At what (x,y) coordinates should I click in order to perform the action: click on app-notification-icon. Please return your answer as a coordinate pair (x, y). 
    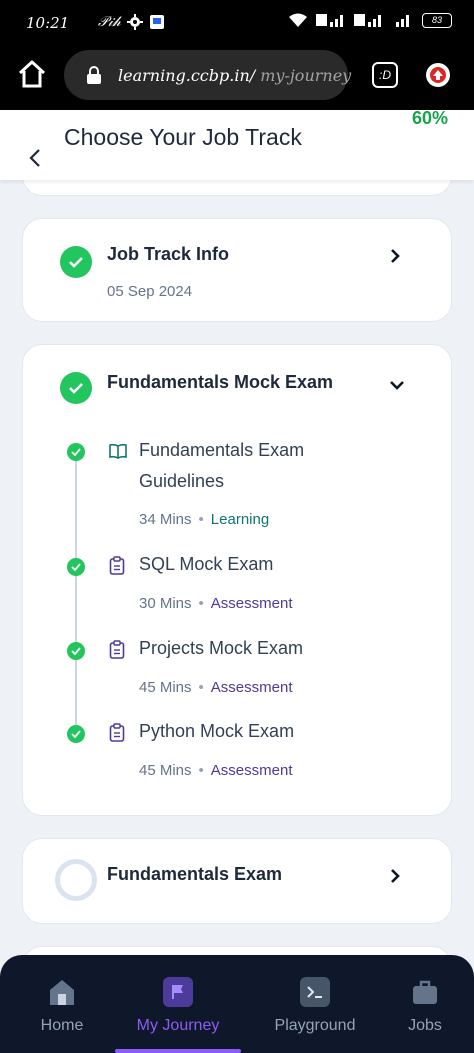
    Looking at the image, I should click on (156, 21).